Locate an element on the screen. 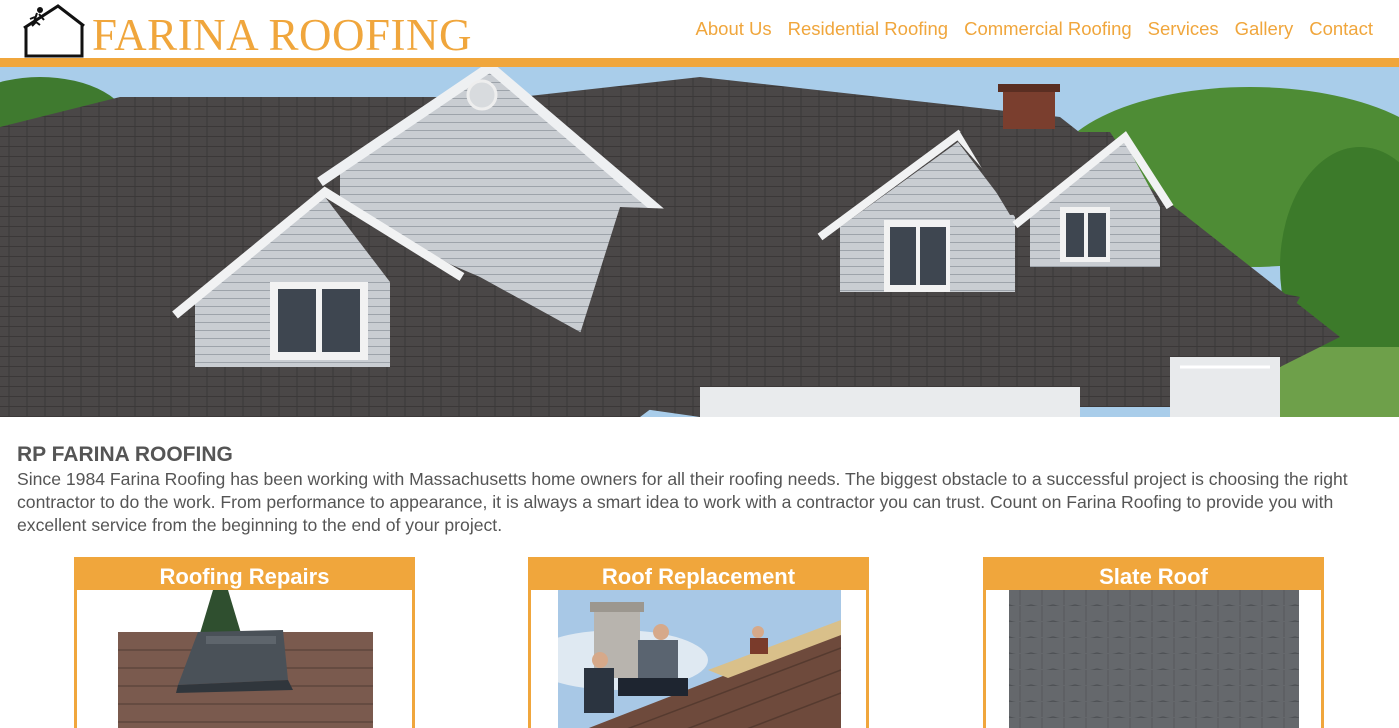 The height and width of the screenshot is (728, 1399). nav-services: Services is located at coordinates (1183, 29).